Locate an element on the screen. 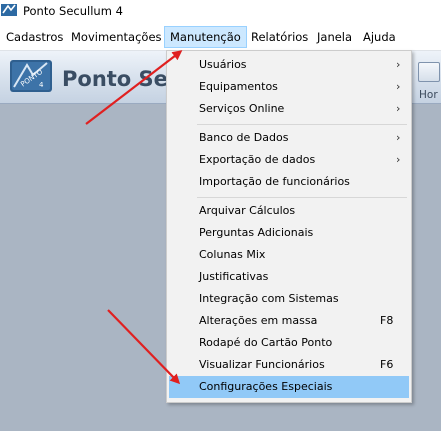 The image size is (441, 431). toolbar-button-label: Hor is located at coordinates (428, 95).